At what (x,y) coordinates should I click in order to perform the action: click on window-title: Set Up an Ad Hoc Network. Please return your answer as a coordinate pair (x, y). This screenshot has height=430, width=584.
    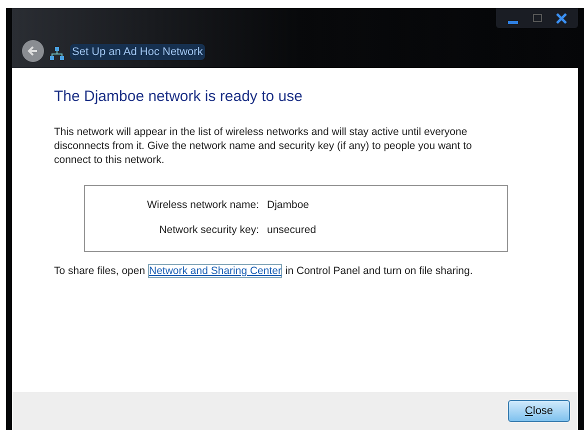
    Looking at the image, I should click on (137, 52).